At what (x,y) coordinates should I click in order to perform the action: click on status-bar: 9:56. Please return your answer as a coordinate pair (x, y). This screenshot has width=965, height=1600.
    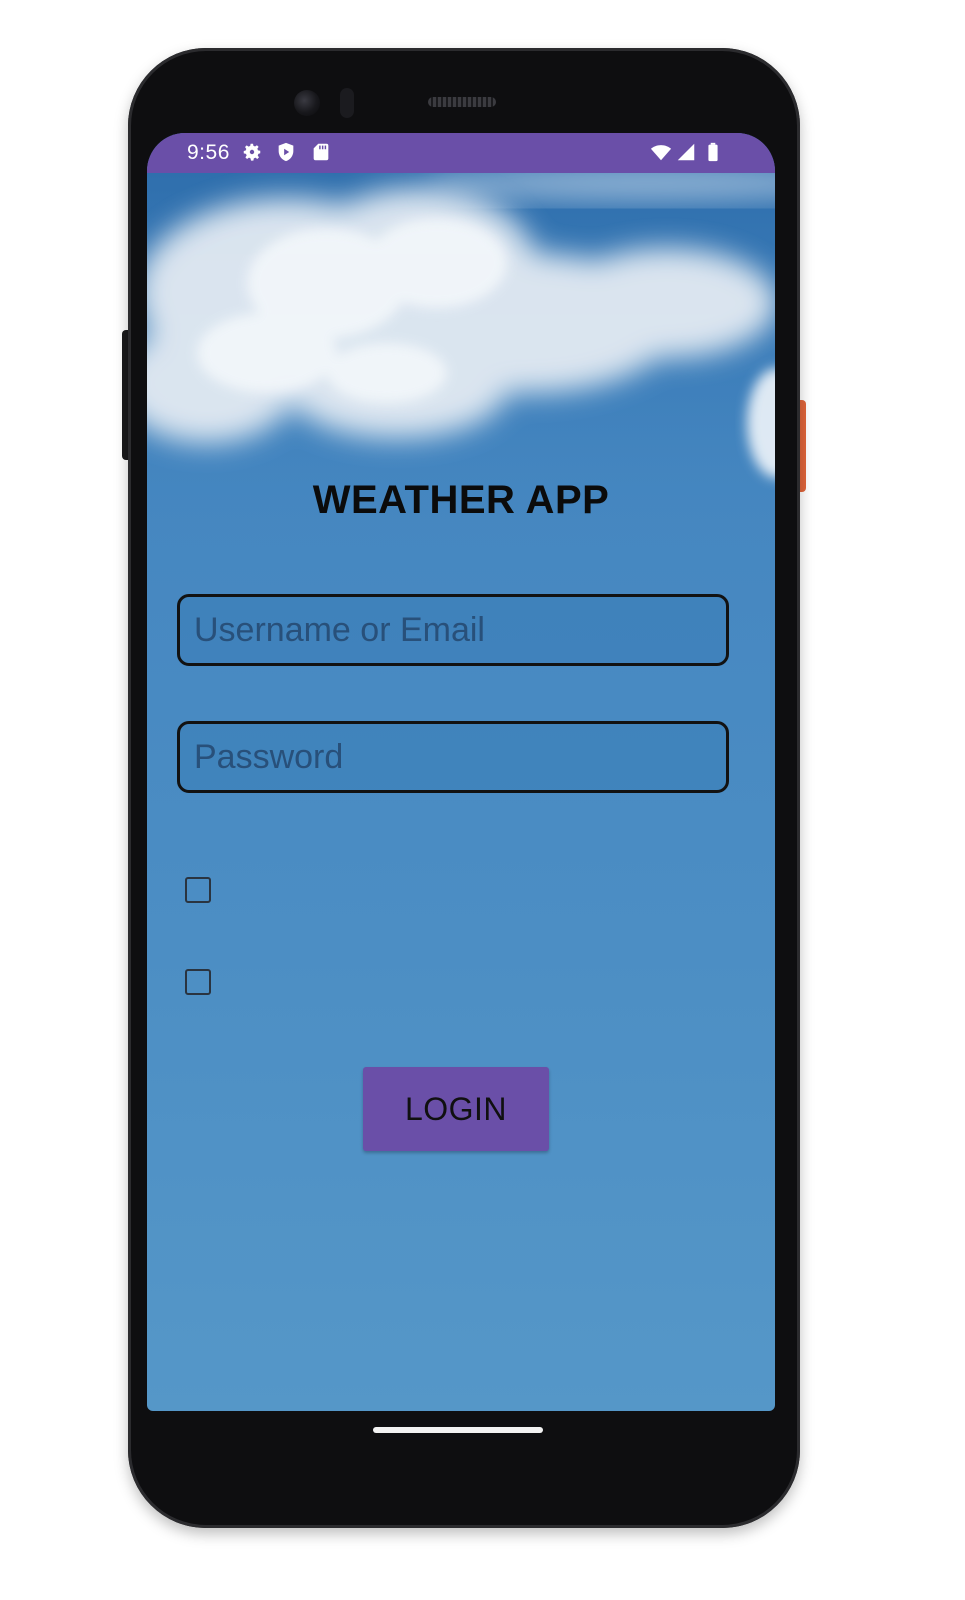
    Looking at the image, I should click on (461, 153).